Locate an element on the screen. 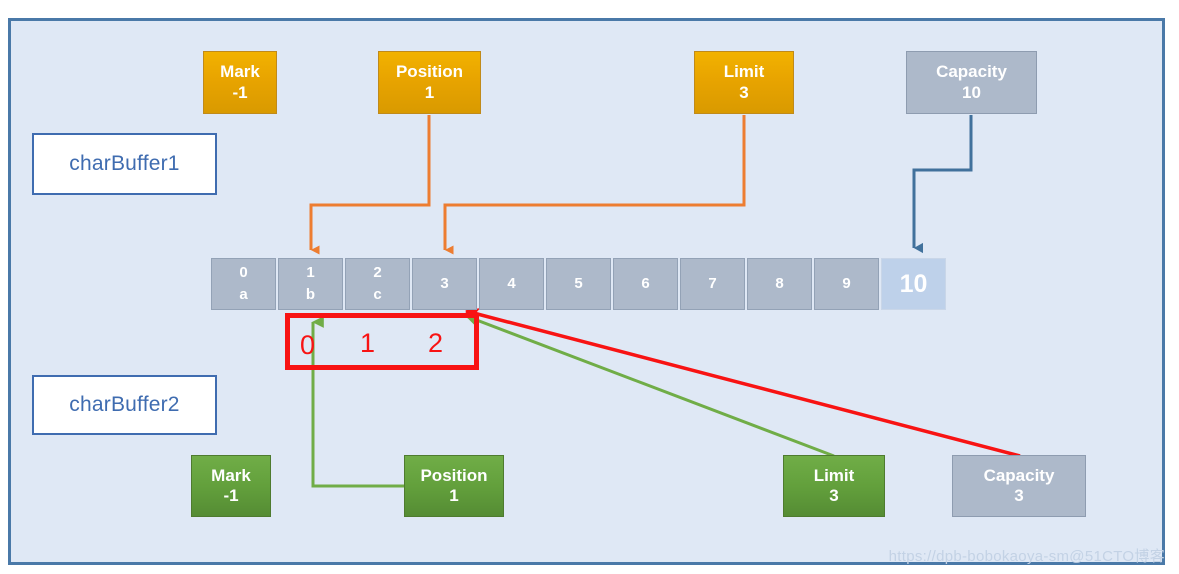  top-attr-mark-value: -1 is located at coordinates (240, 92).